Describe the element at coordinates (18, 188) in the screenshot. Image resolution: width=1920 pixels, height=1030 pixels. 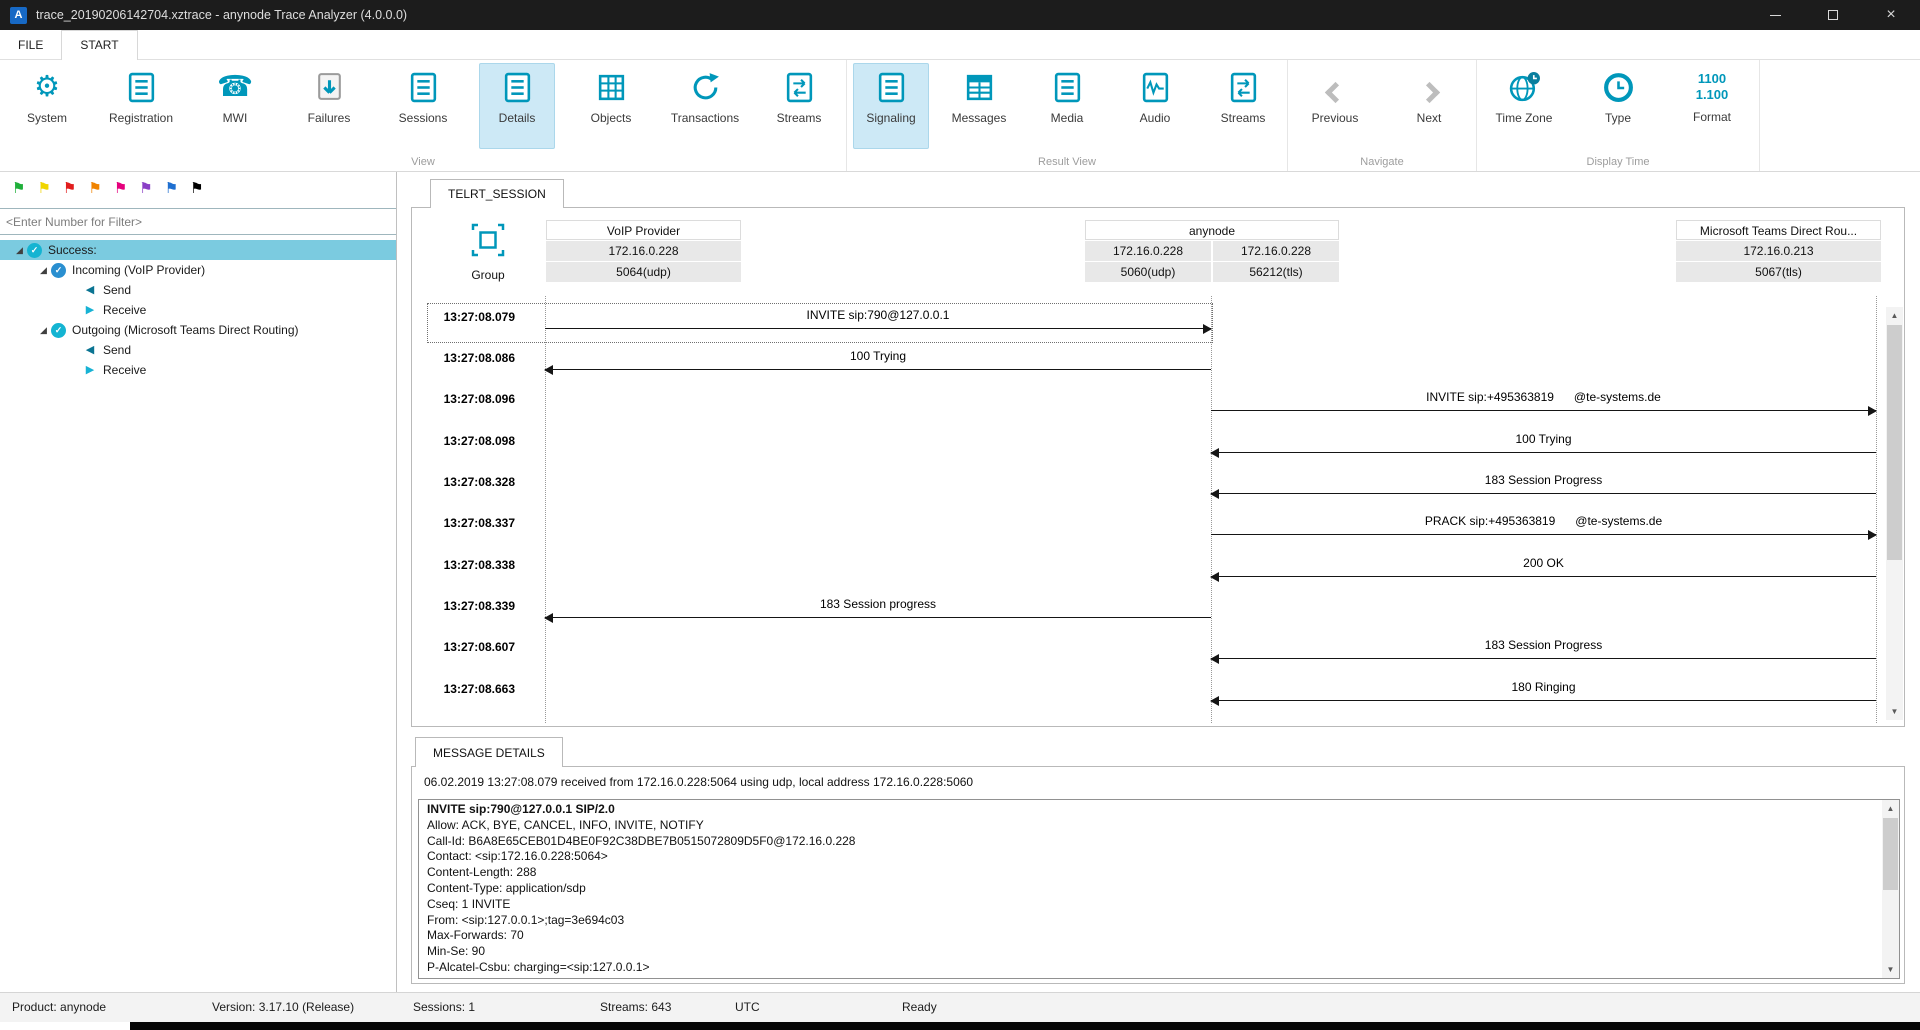
I see `flag-green-icon: ⚑` at that location.